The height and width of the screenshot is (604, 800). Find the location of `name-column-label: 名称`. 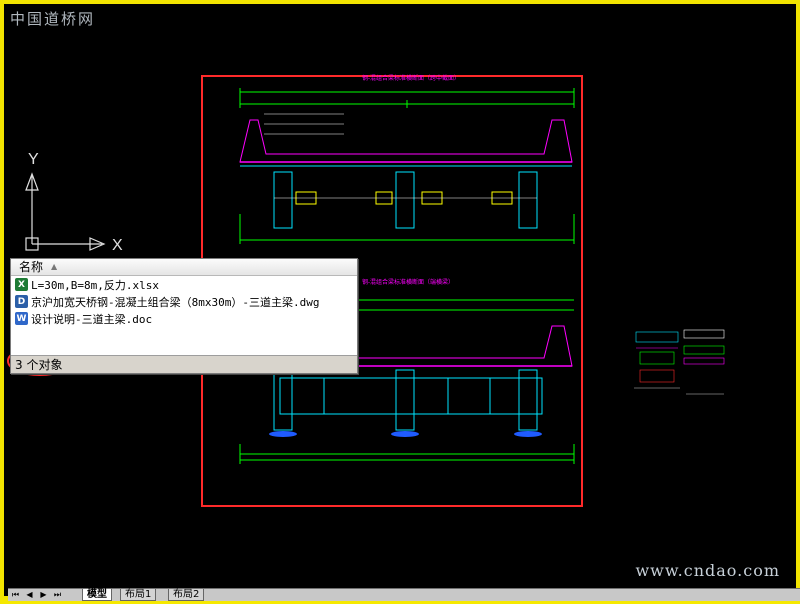

name-column-label: 名称 is located at coordinates (31, 267).